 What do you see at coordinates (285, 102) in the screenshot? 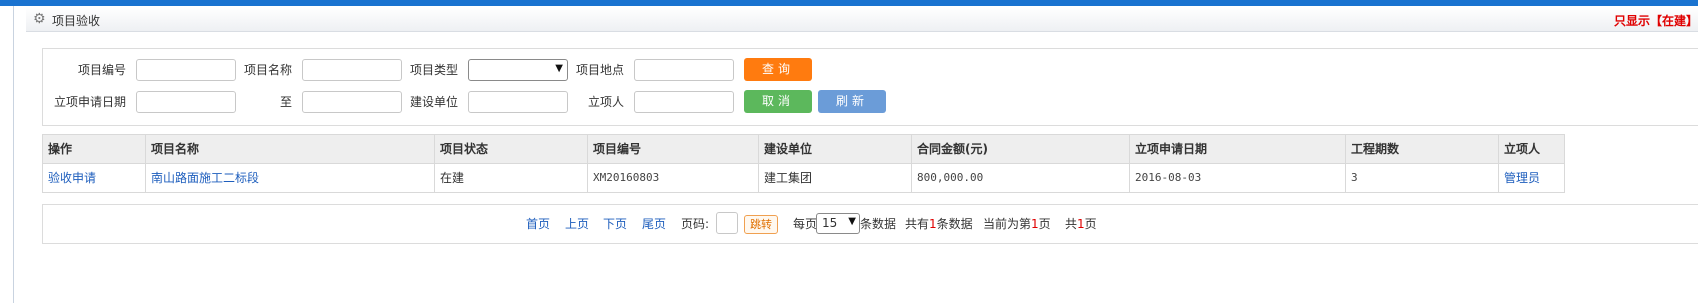
I see `date-to-label: 至` at bounding box center [285, 102].